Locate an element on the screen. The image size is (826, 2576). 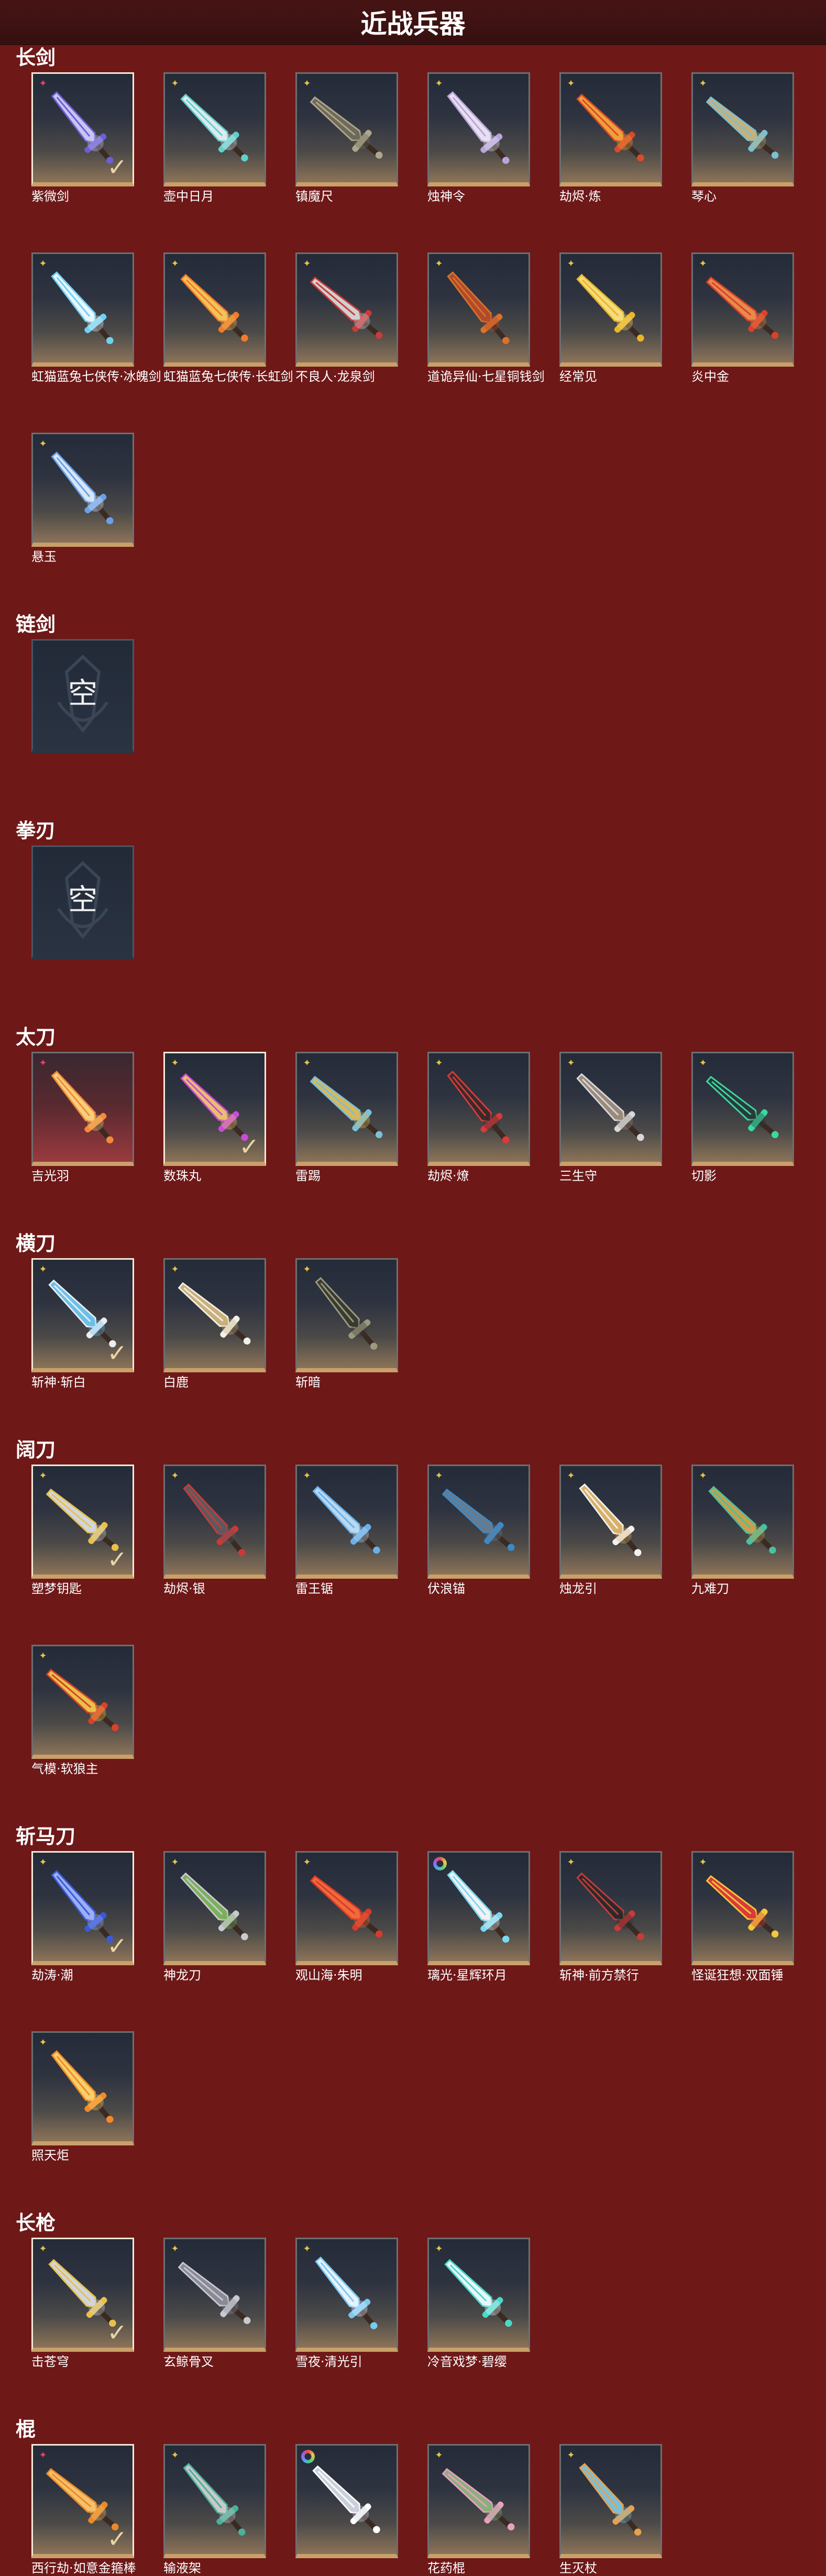
weapon-slot: ✦ 神龙刀 is located at coordinates (214, 1917).